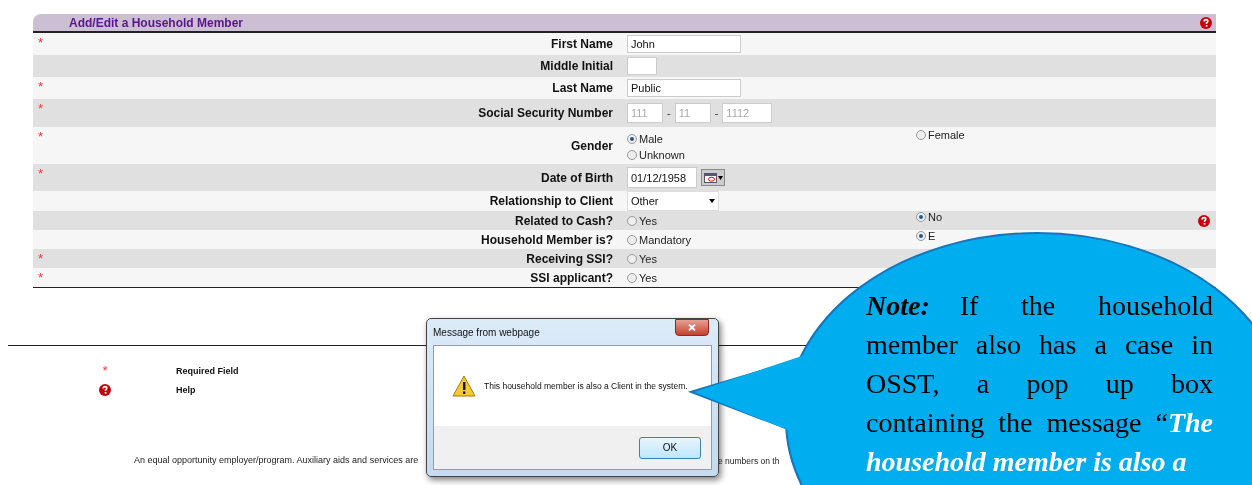 Image resolution: width=1252 pixels, height=485 pixels. I want to click on form-title: Add/Edit a Household Member, so click(156, 22).